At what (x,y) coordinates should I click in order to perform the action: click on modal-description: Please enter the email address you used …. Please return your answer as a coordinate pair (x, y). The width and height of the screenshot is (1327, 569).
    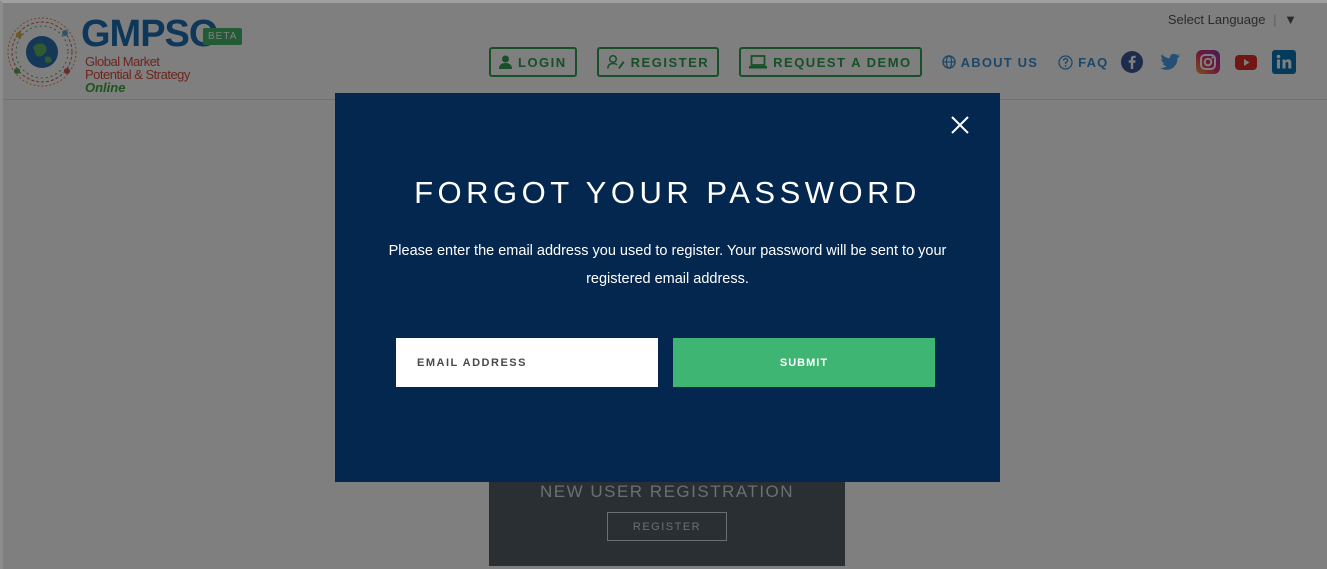
    Looking at the image, I should click on (667, 265).